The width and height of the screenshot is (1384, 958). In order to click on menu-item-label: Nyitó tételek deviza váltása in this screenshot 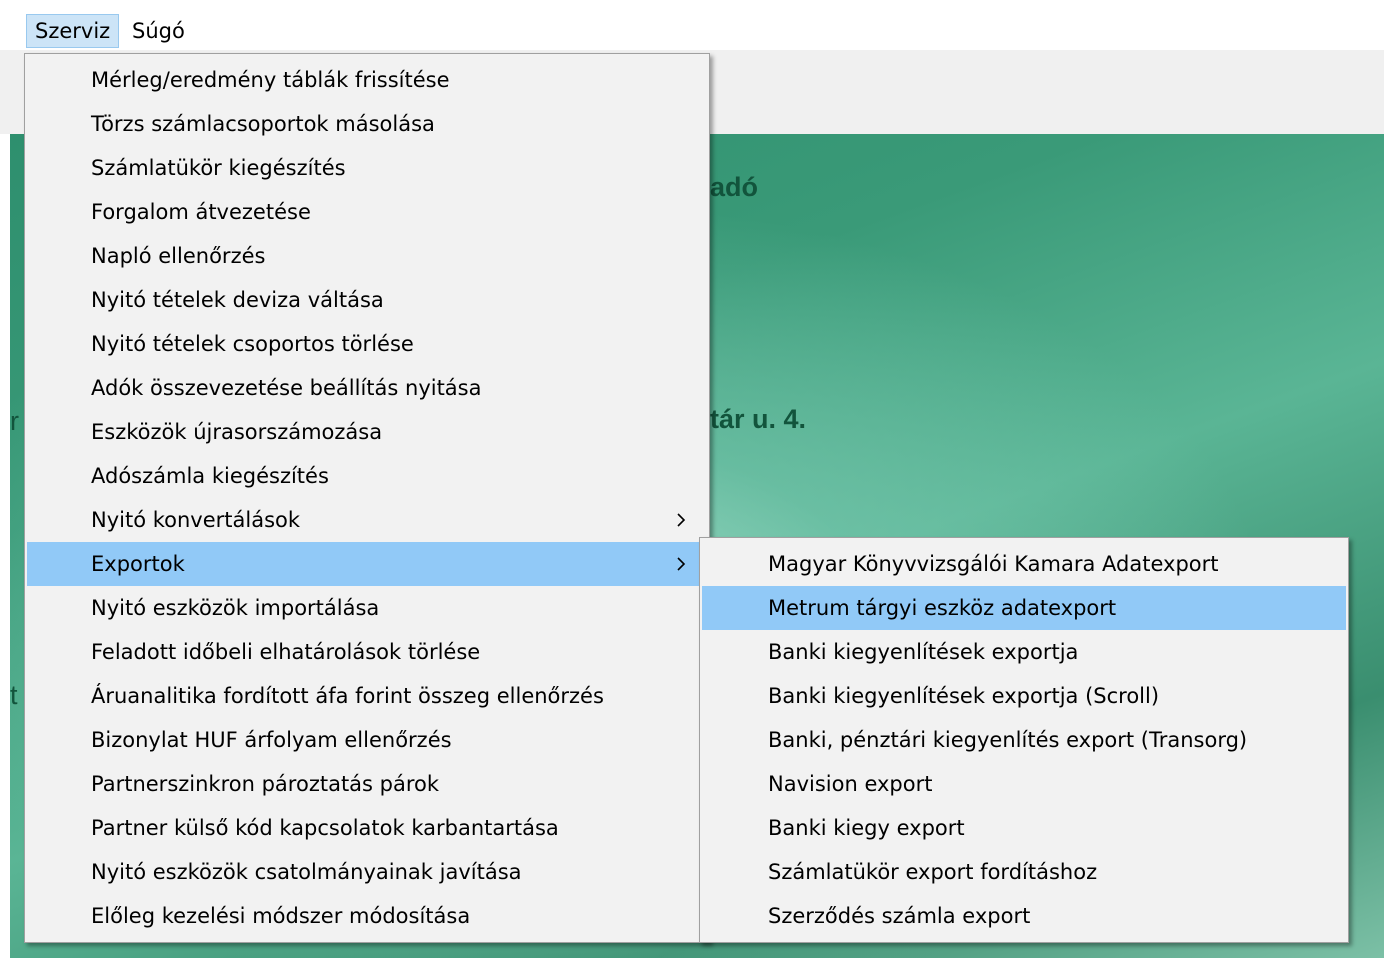, I will do `click(237, 300)`.